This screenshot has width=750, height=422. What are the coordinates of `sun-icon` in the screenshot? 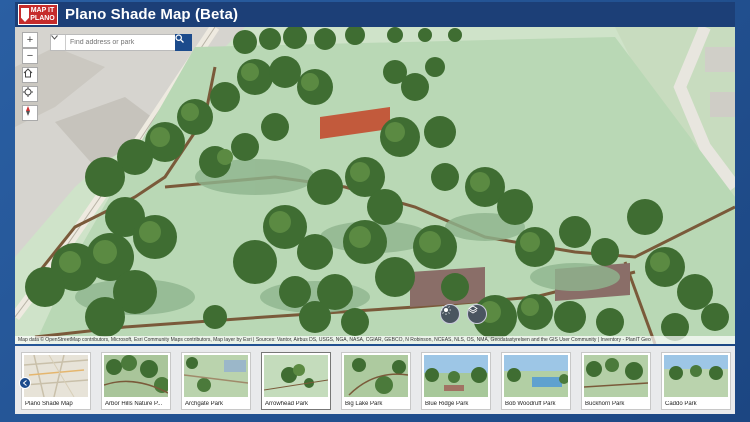 It's located at (446, 310).